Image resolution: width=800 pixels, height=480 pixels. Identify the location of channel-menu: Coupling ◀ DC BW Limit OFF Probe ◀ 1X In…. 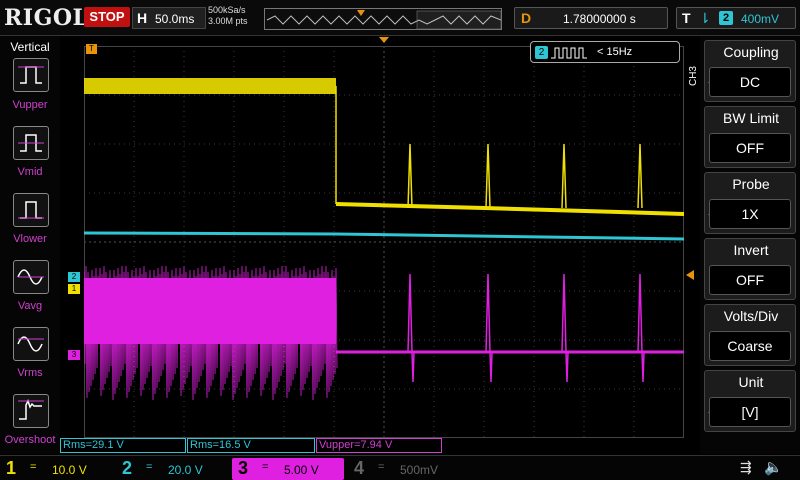
(750, 245).